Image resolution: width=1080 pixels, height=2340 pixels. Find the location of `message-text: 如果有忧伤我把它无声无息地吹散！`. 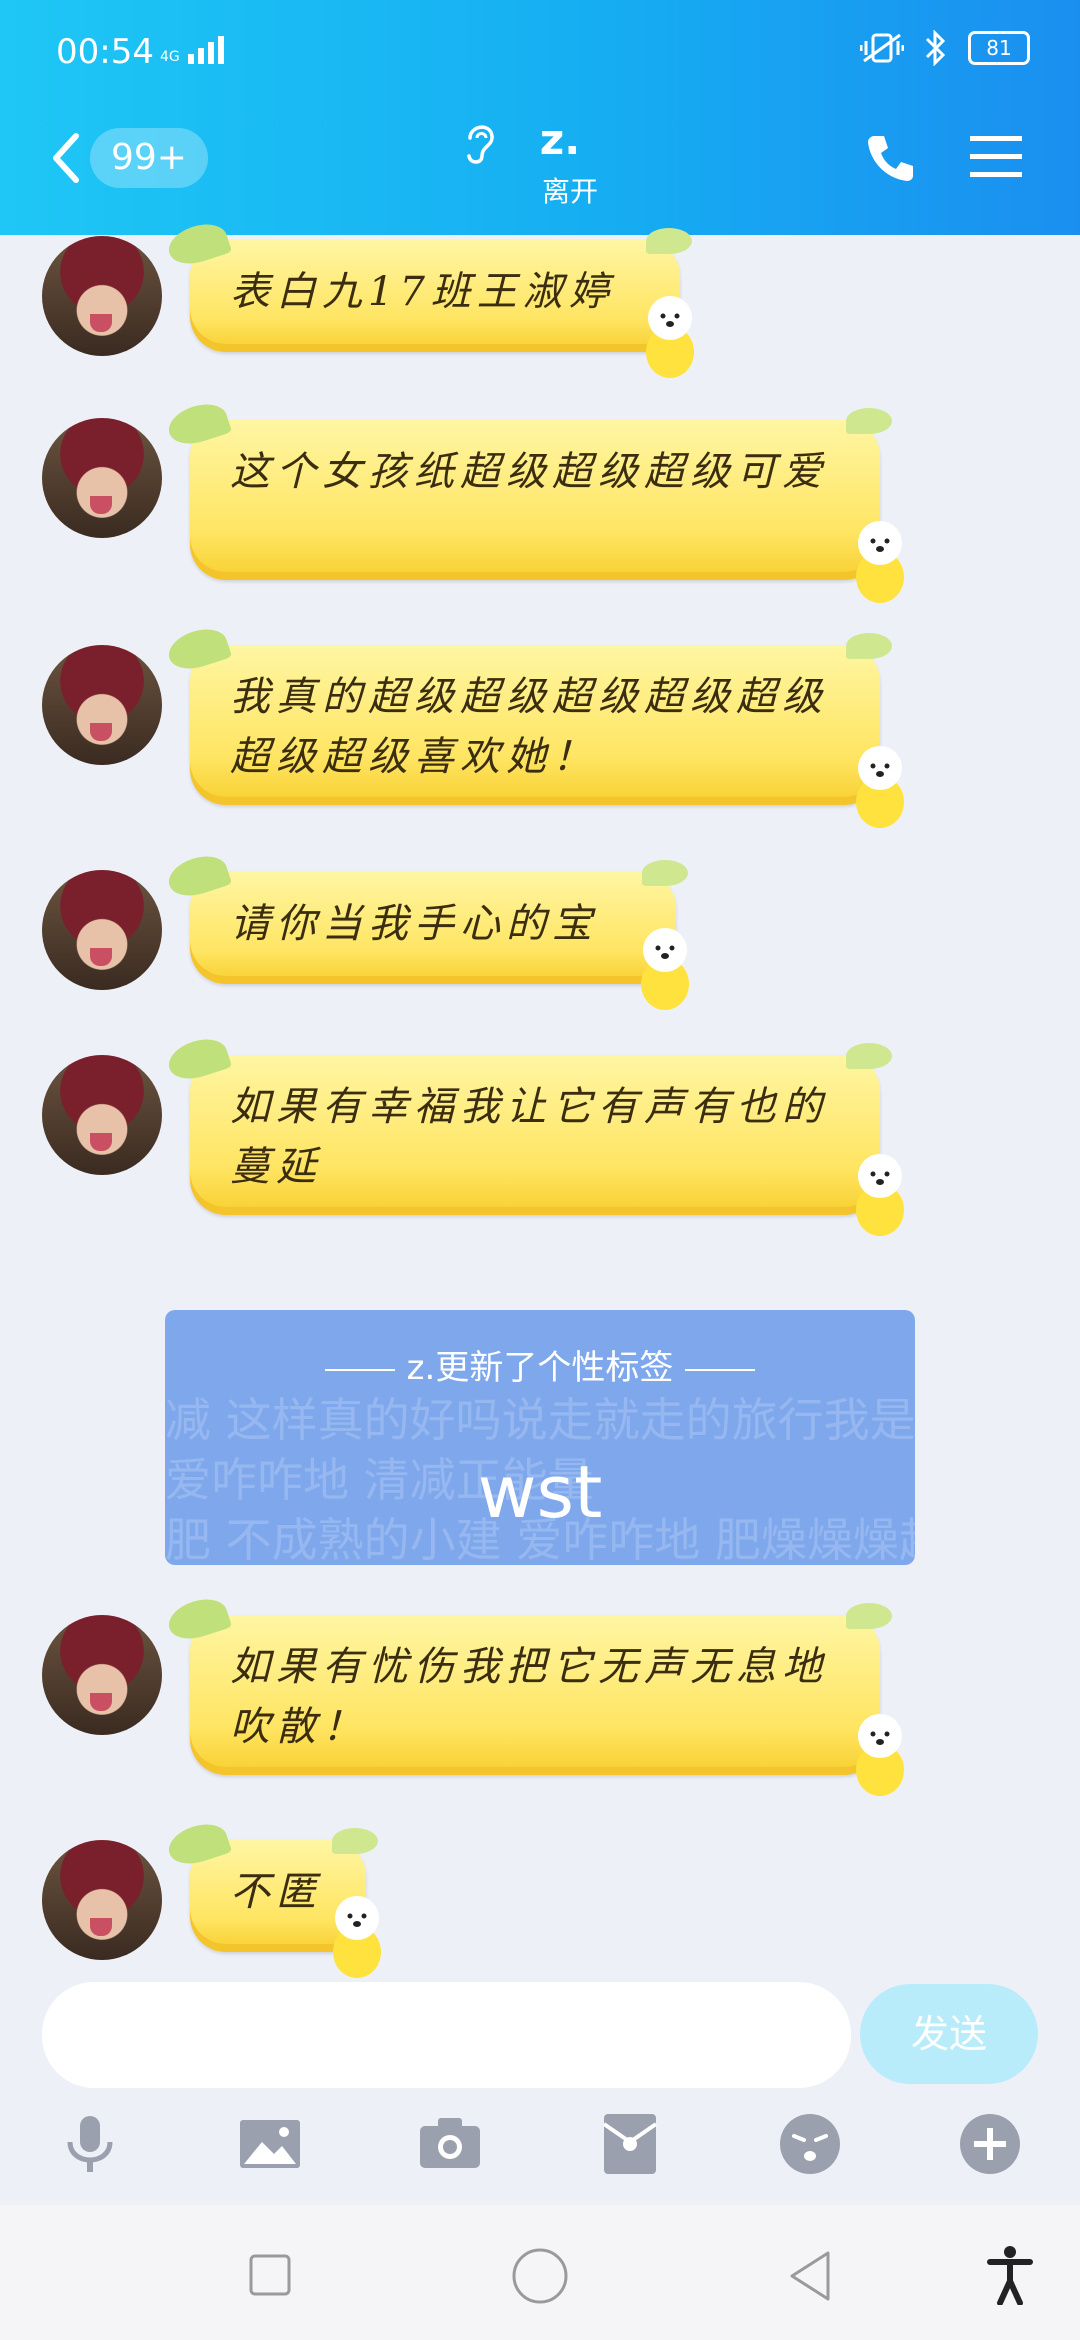

message-text: 如果有忧伤我把它无声无息地吹散！ is located at coordinates (529, 1697).